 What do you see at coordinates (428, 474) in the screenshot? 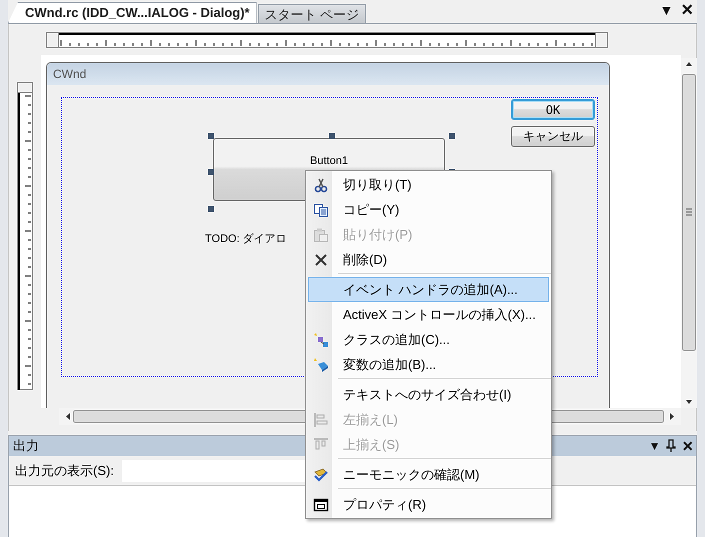
I see `menu-item: ニーモニックの確認(M)` at bounding box center [428, 474].